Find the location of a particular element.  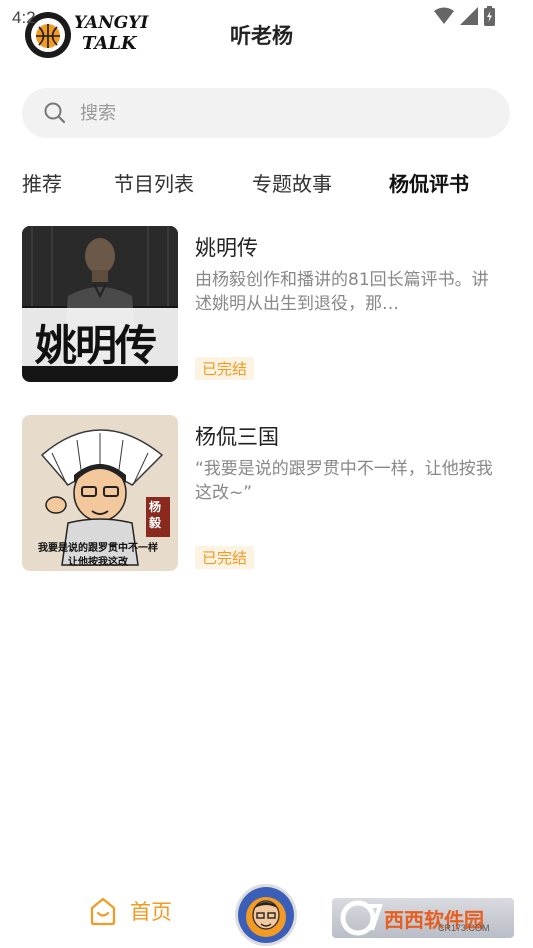

logo-text-line1: YANGYI is located at coordinates (111, 23).